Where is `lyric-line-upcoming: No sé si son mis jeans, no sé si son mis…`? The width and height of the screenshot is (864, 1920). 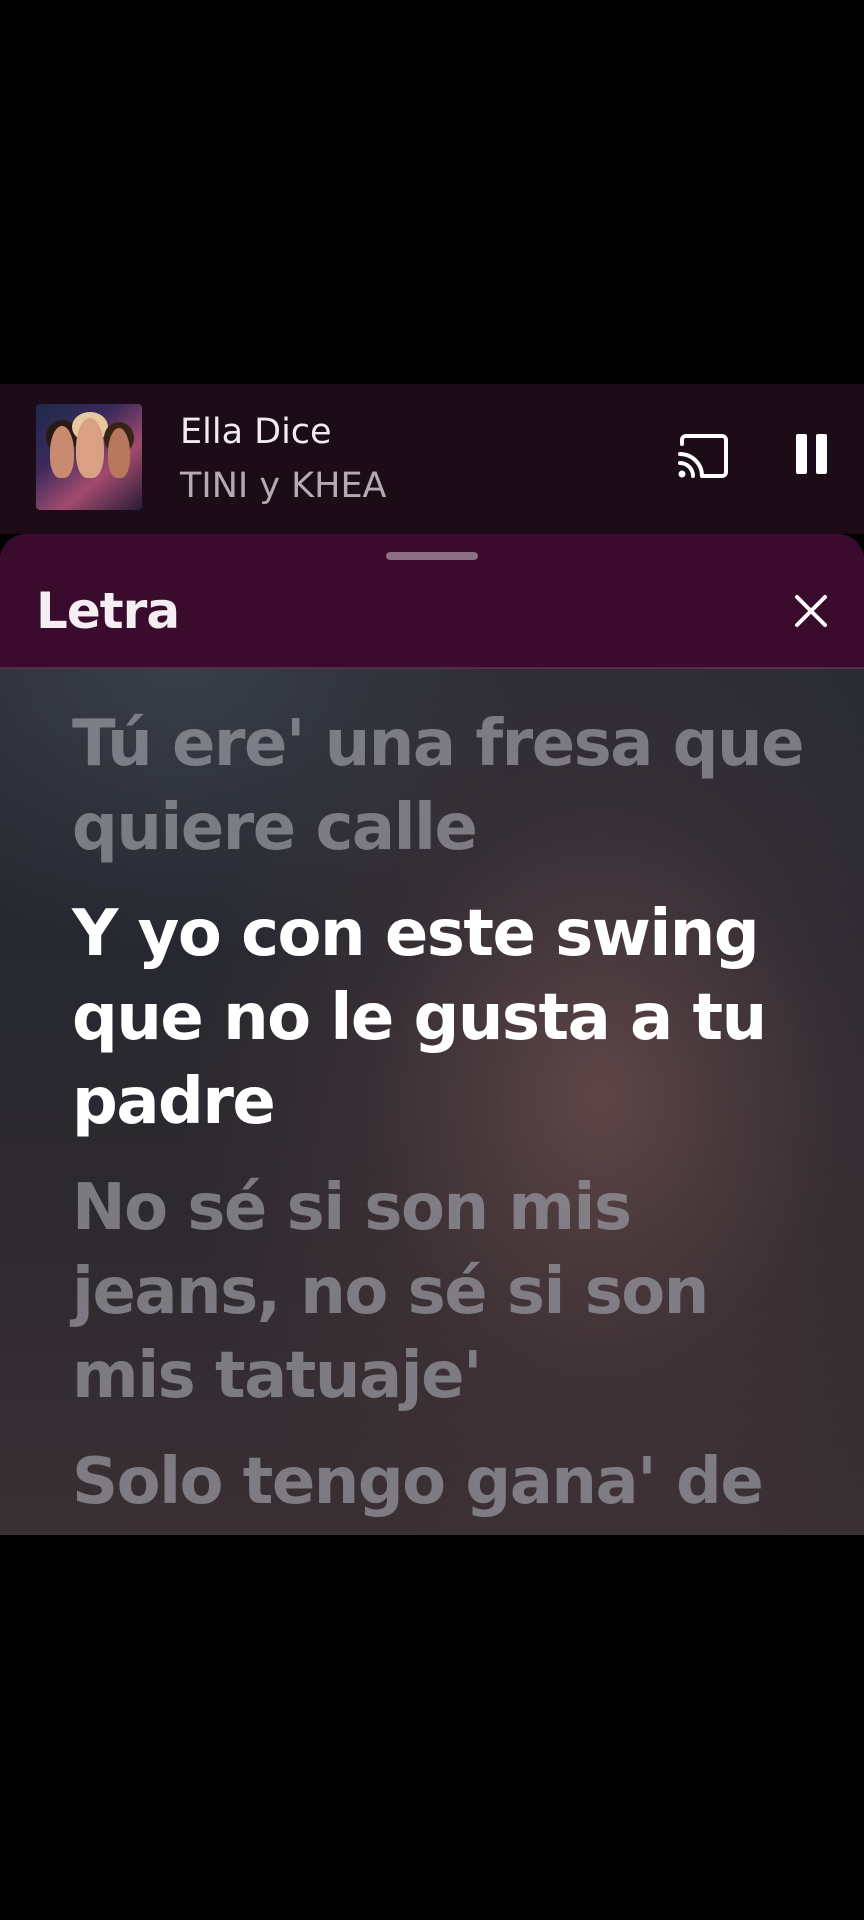
lyric-line-upcoming: No sé si son mis jeans, no sé si son mis… is located at coordinates (452, 1292).